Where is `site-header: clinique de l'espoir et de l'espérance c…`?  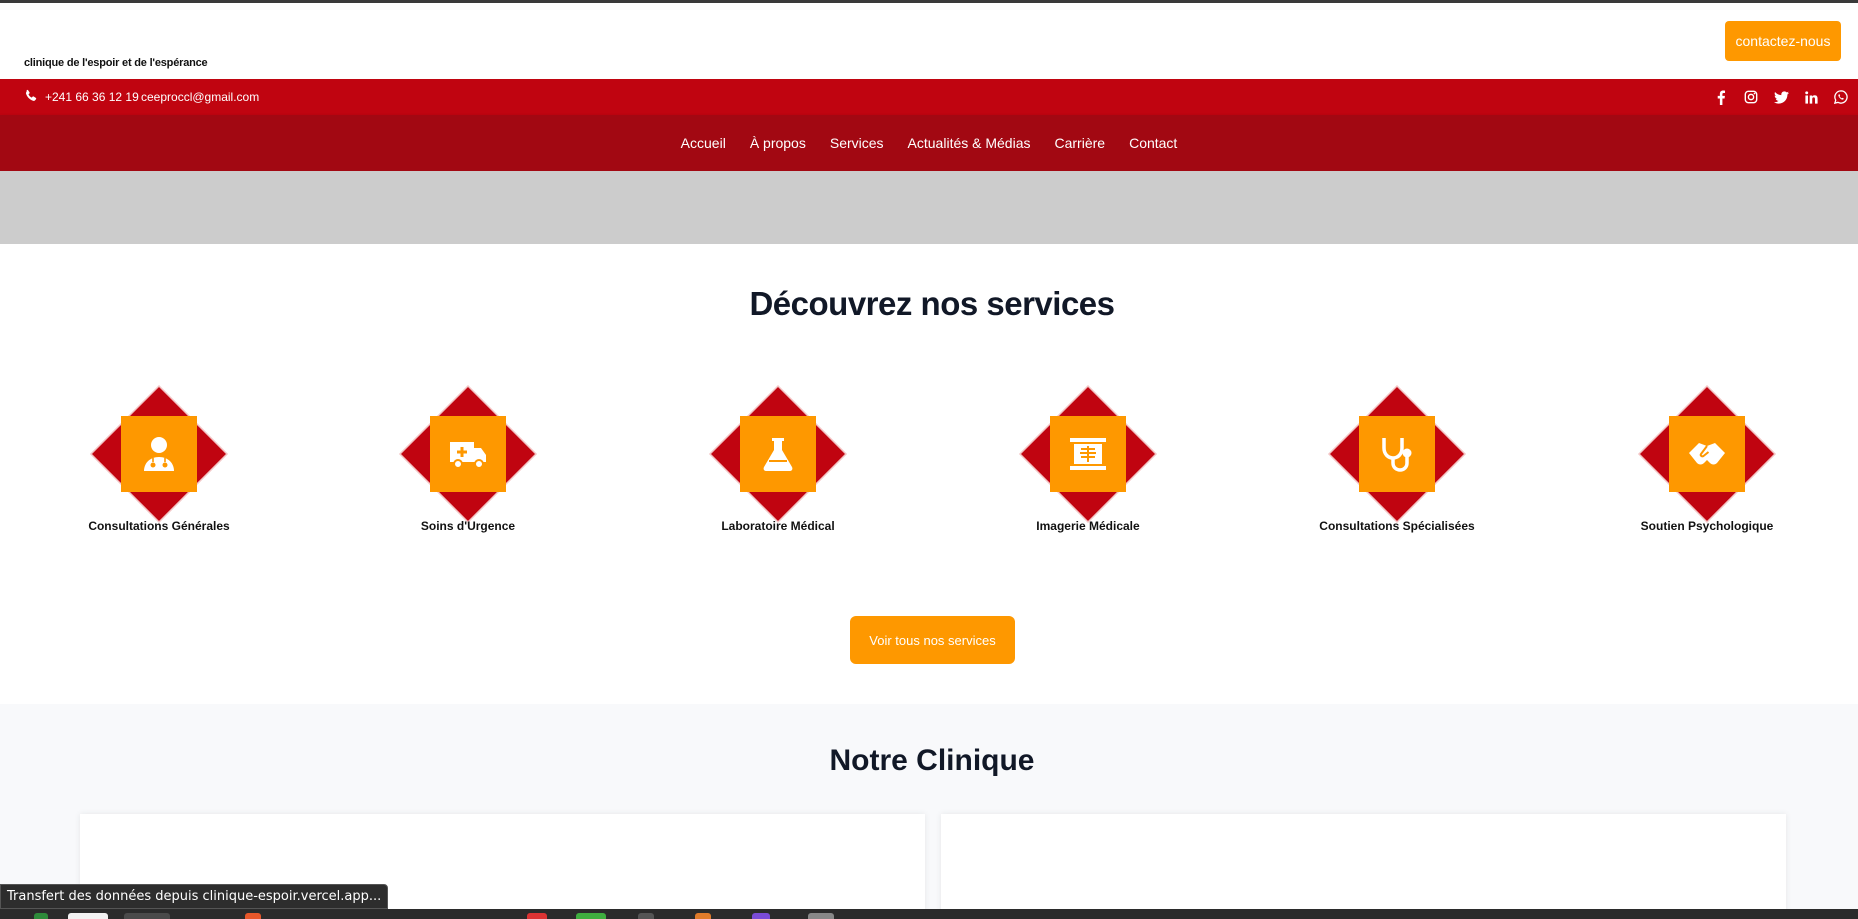
site-header: clinique de l'espoir et de l'espérance c… is located at coordinates (929, 41).